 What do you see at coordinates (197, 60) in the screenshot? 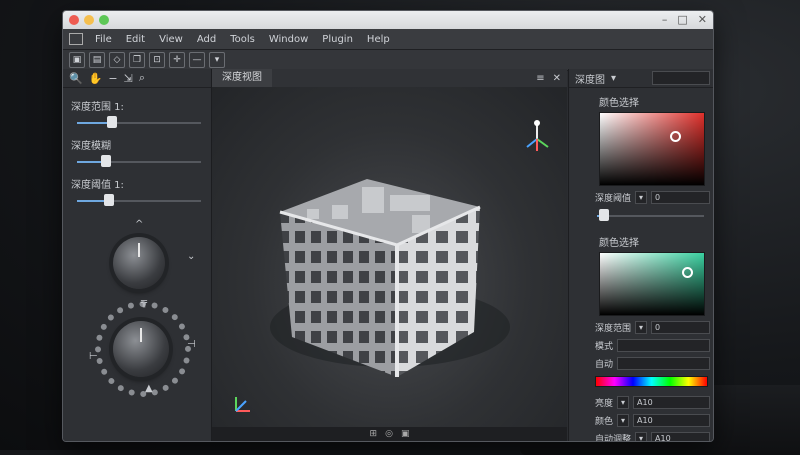
I see `line-tool-icon: —` at bounding box center [197, 60].